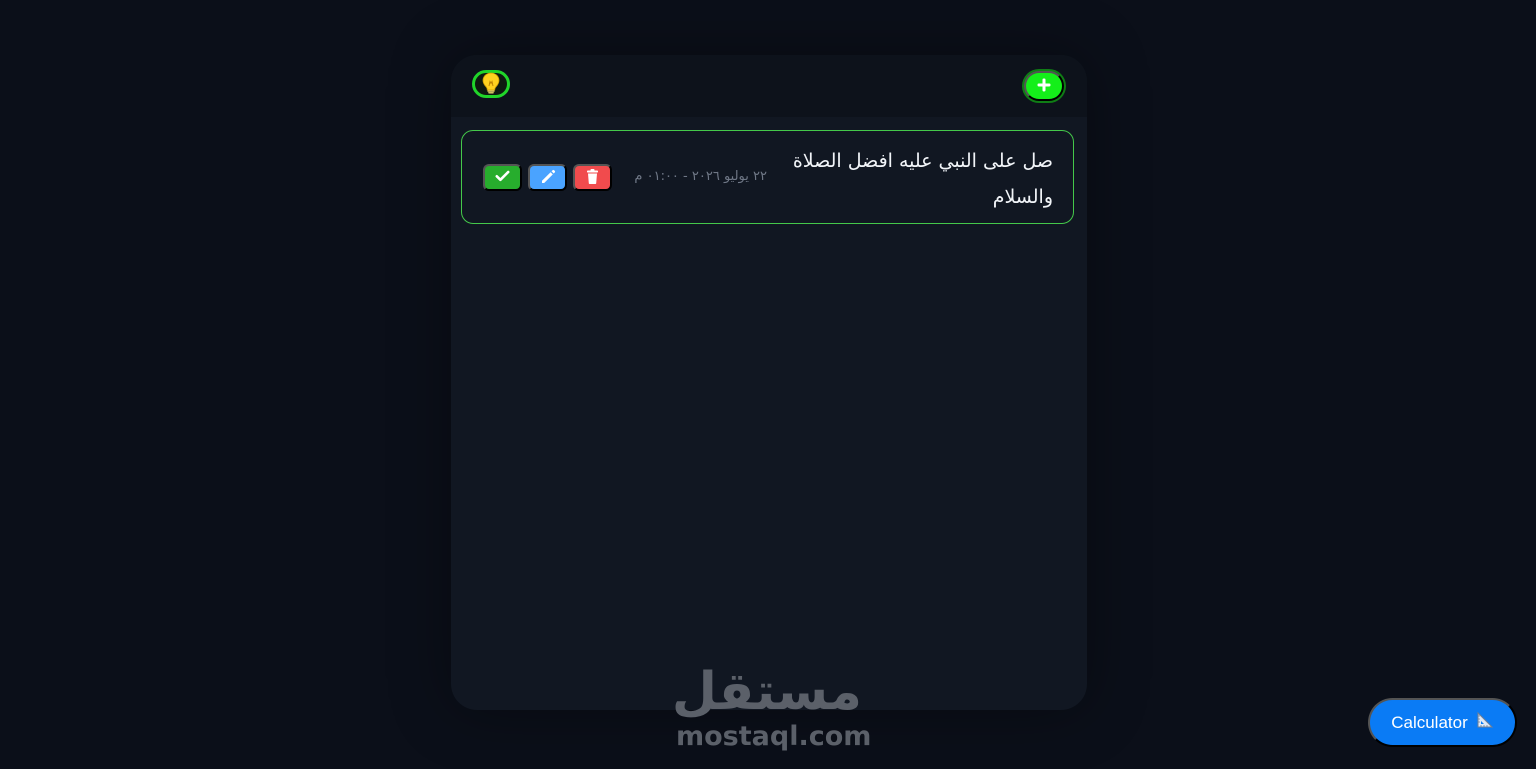 The height and width of the screenshot is (769, 1536). What do you see at coordinates (774, 736) in the screenshot?
I see `watermark-domain: mostaql.com` at bounding box center [774, 736].